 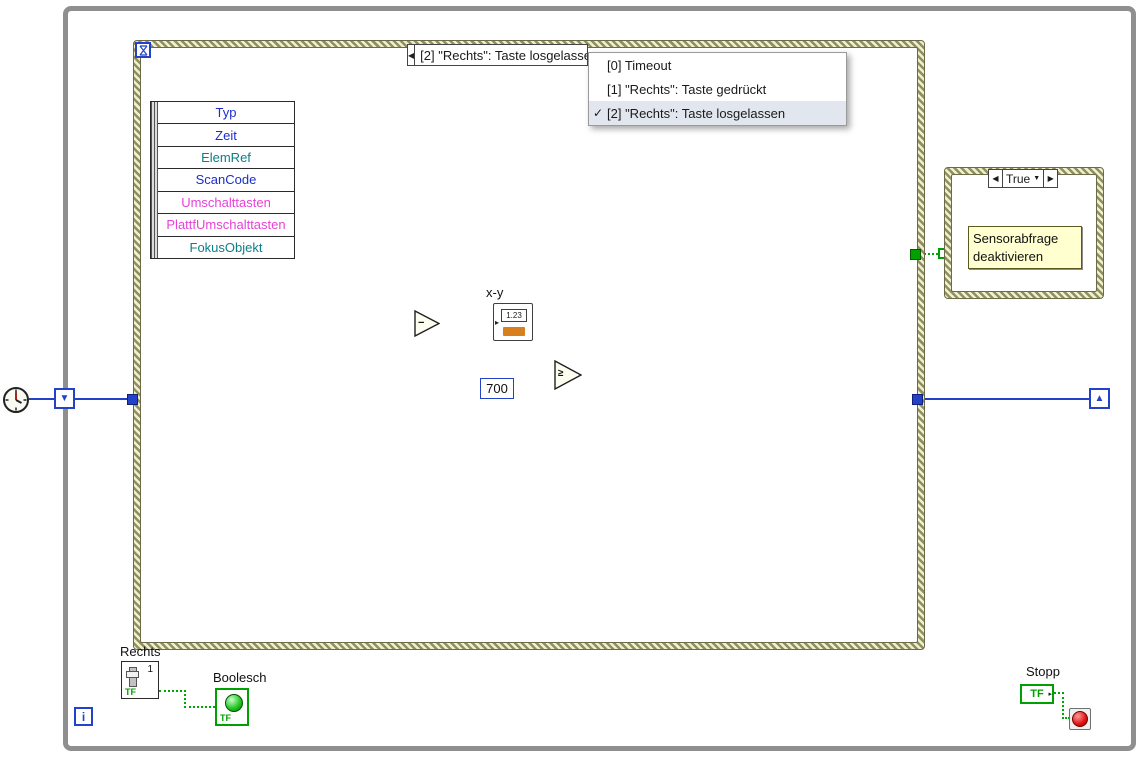 I want to click on wire-tunnel-to-shift-register-right, so click(x=1006, y=399).